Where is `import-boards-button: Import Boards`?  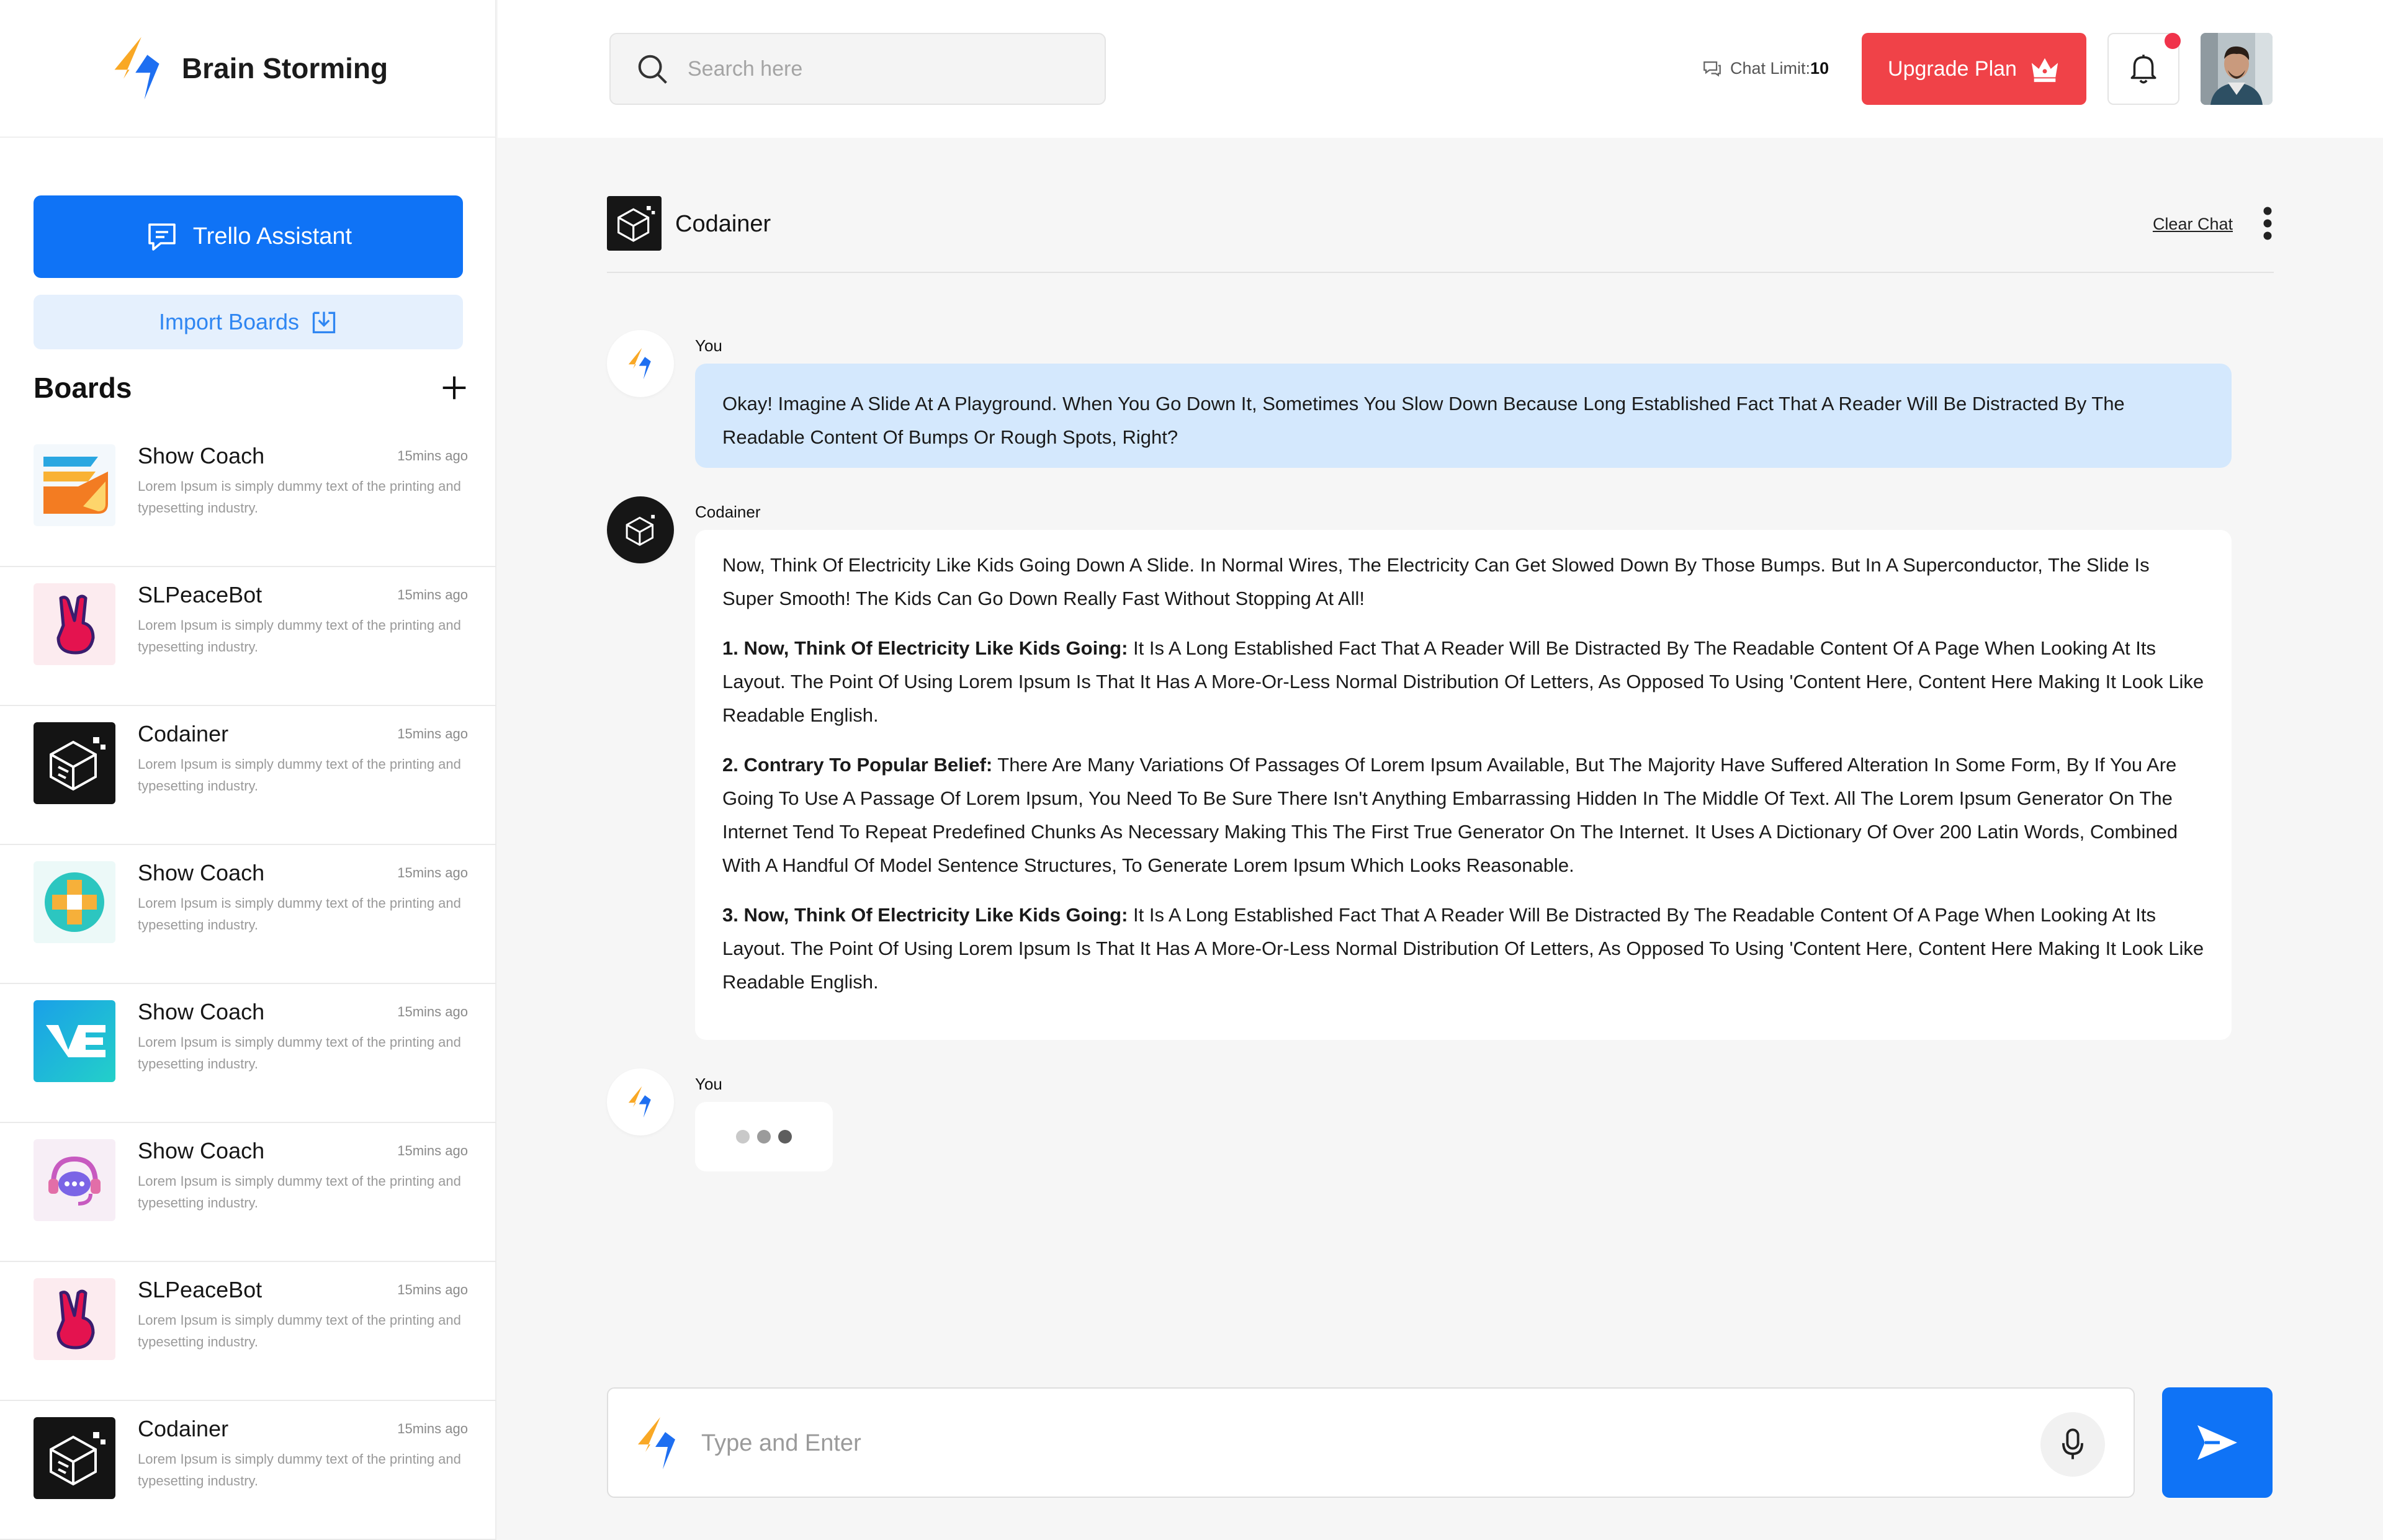 import-boards-button: Import Boards is located at coordinates (248, 322).